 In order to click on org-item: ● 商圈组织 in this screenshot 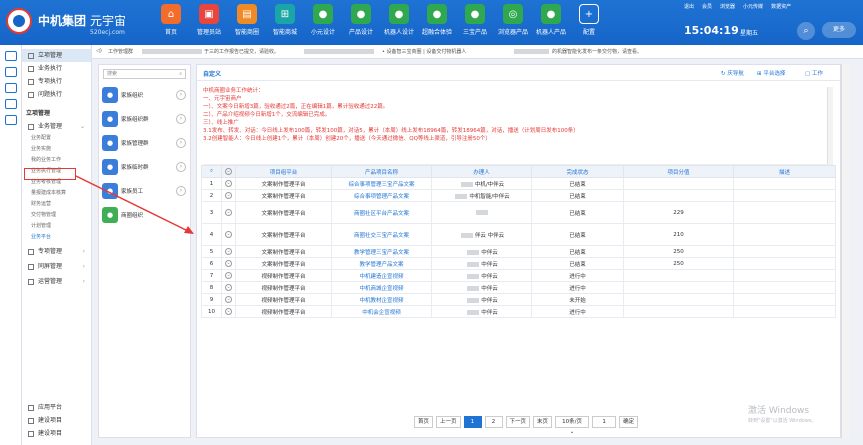, I will do `click(144, 215)`.